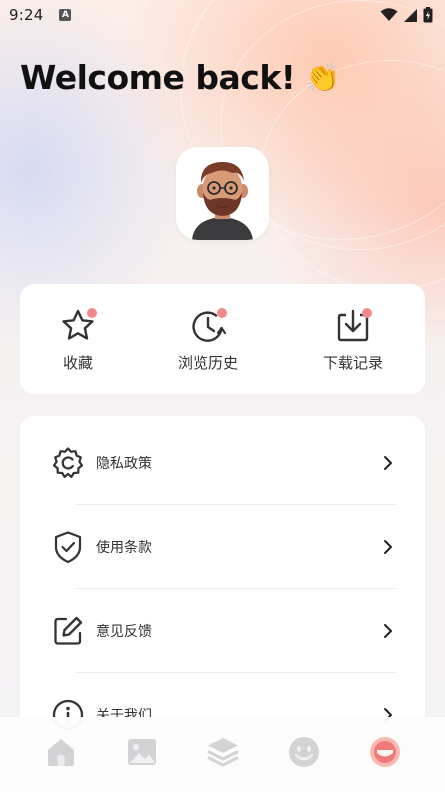  Describe the element at coordinates (26, 15) in the screenshot. I see `status-time: 9:24` at that location.